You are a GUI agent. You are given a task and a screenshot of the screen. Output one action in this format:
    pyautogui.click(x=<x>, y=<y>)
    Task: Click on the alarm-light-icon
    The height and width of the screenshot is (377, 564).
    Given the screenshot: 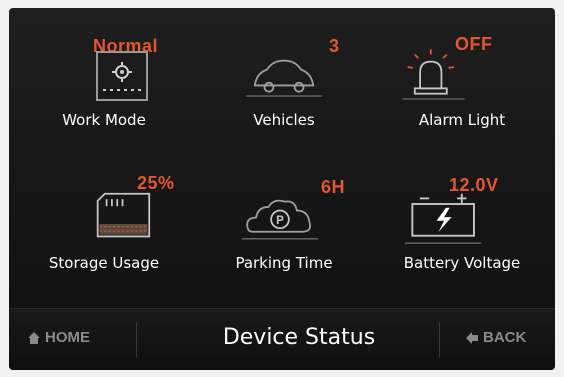 What is the action you would take?
    pyautogui.click(x=433, y=74)
    